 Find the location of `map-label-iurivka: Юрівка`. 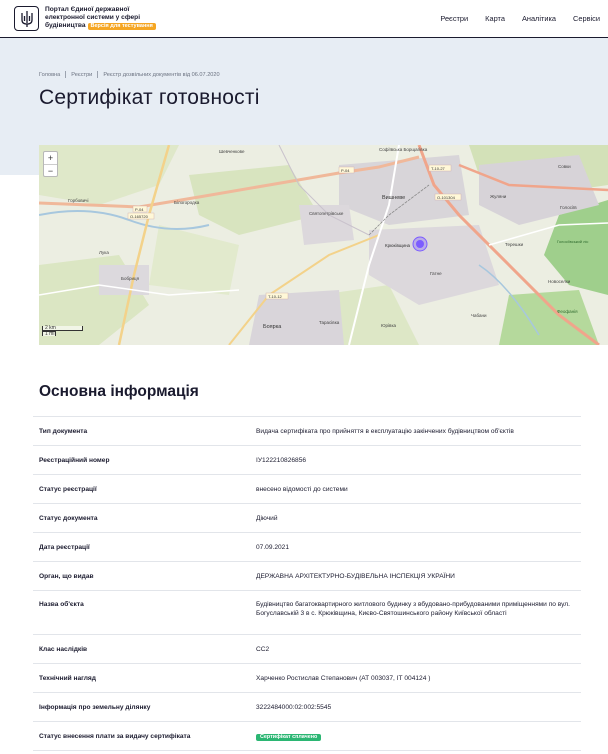

map-label-iurivka: Юрівка is located at coordinates (389, 325).